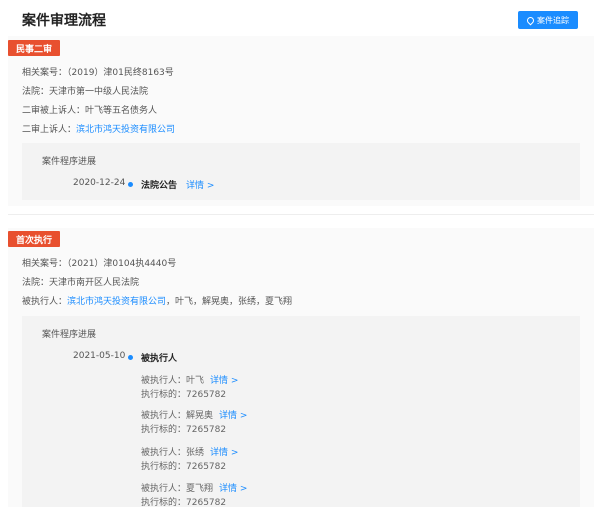 The image size is (600, 508). I want to click on executed-person-item: 被执行人：解晃奥 详情 >, so click(194, 416).